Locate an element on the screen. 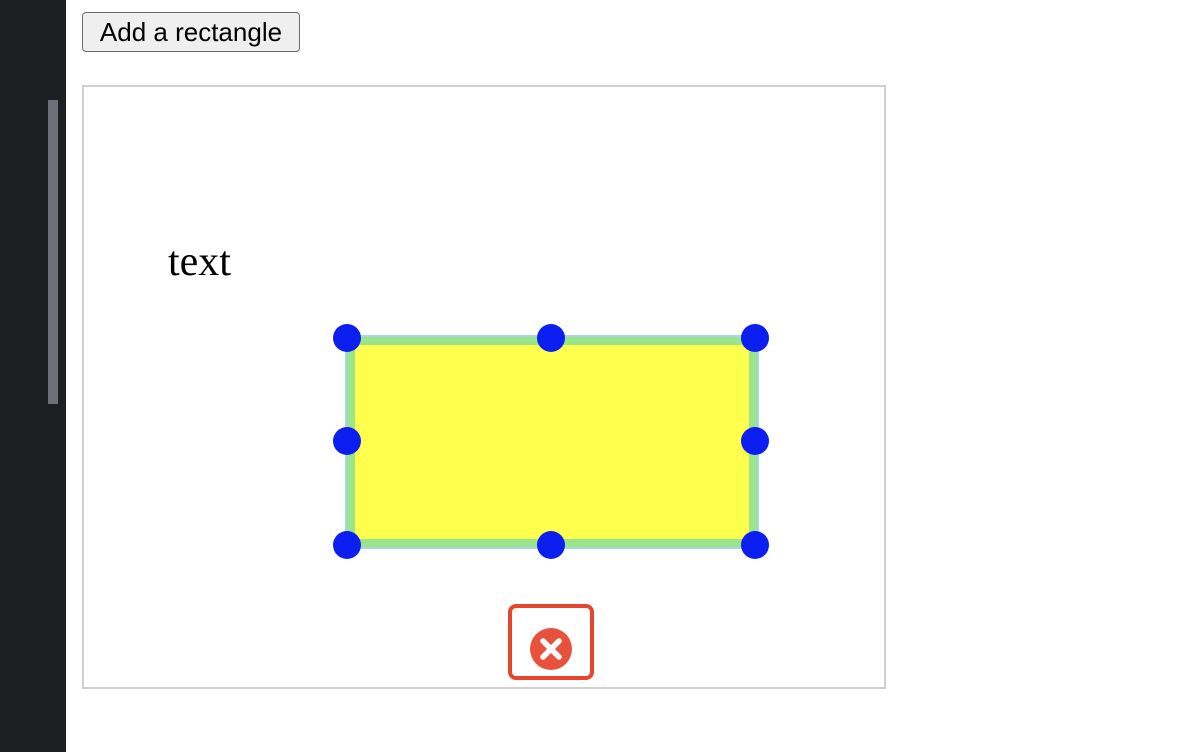 Image resolution: width=1182 pixels, height=752 pixels. resize-handle-left is located at coordinates (347, 441).